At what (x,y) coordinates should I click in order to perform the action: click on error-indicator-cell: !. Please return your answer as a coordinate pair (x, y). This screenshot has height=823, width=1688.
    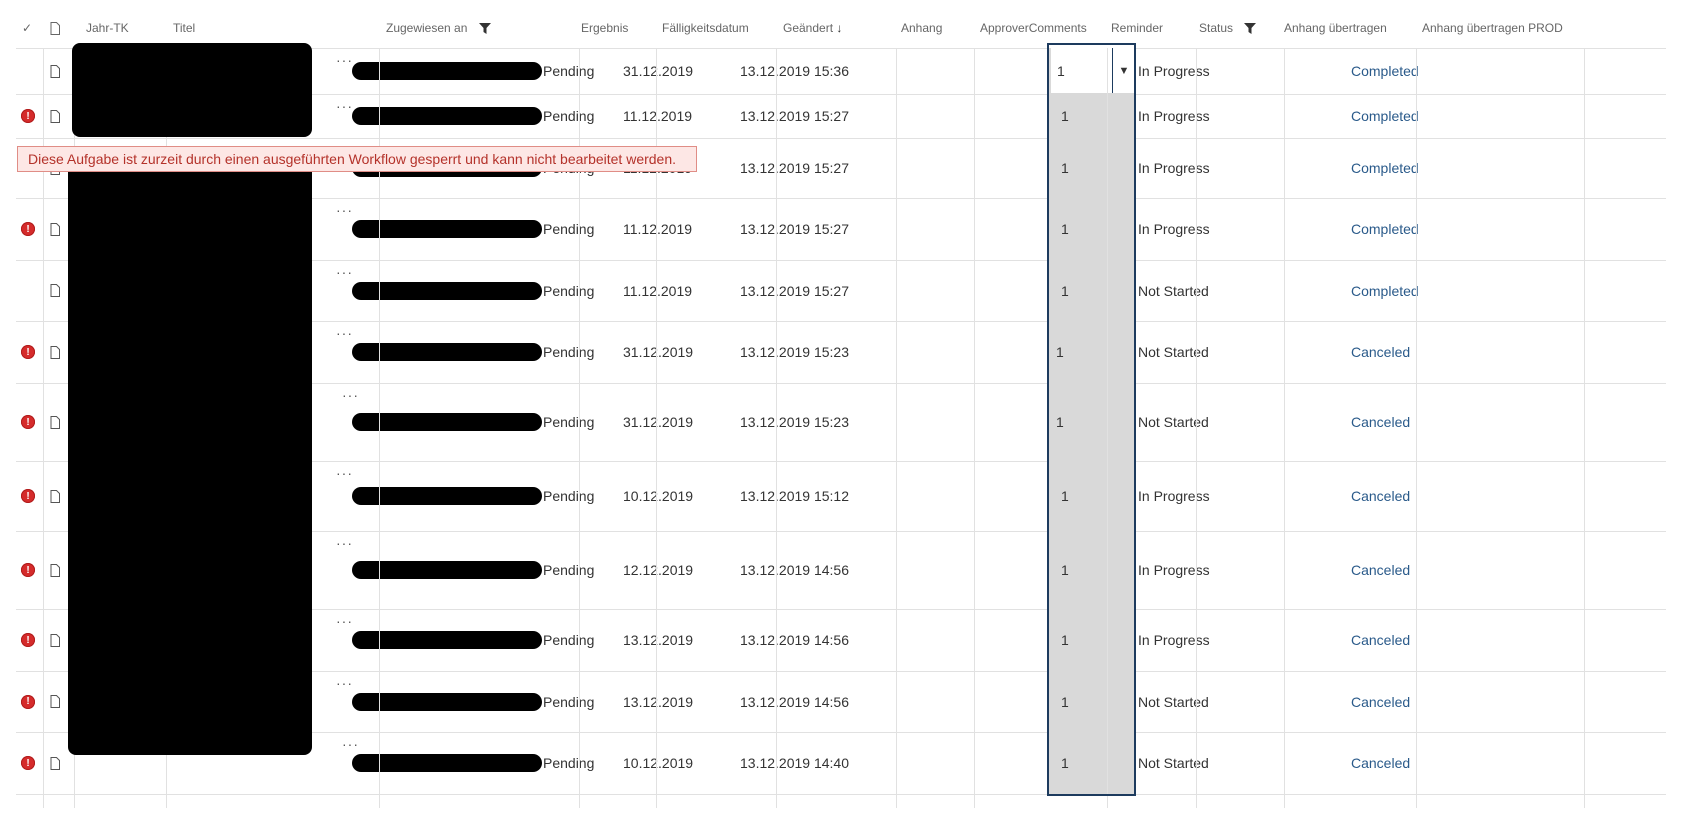
    Looking at the image, I should click on (30, 116).